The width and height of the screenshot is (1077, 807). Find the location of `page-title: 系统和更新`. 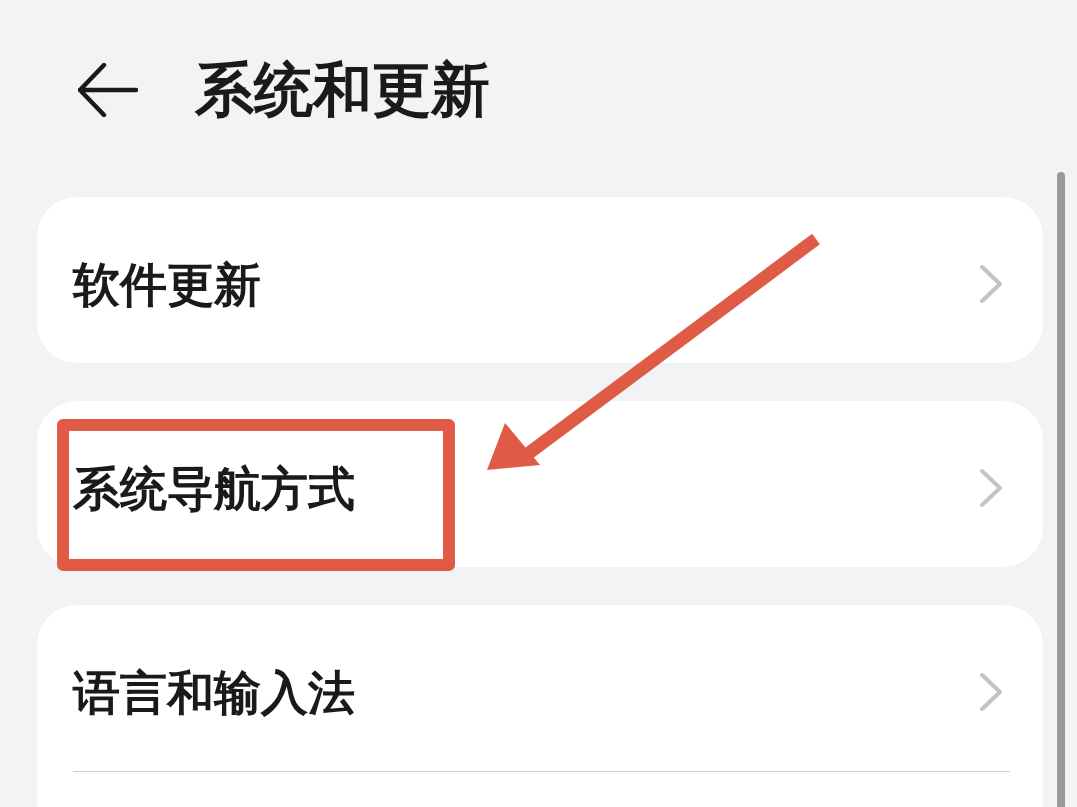

page-title: 系统和更新 is located at coordinates (342, 90).